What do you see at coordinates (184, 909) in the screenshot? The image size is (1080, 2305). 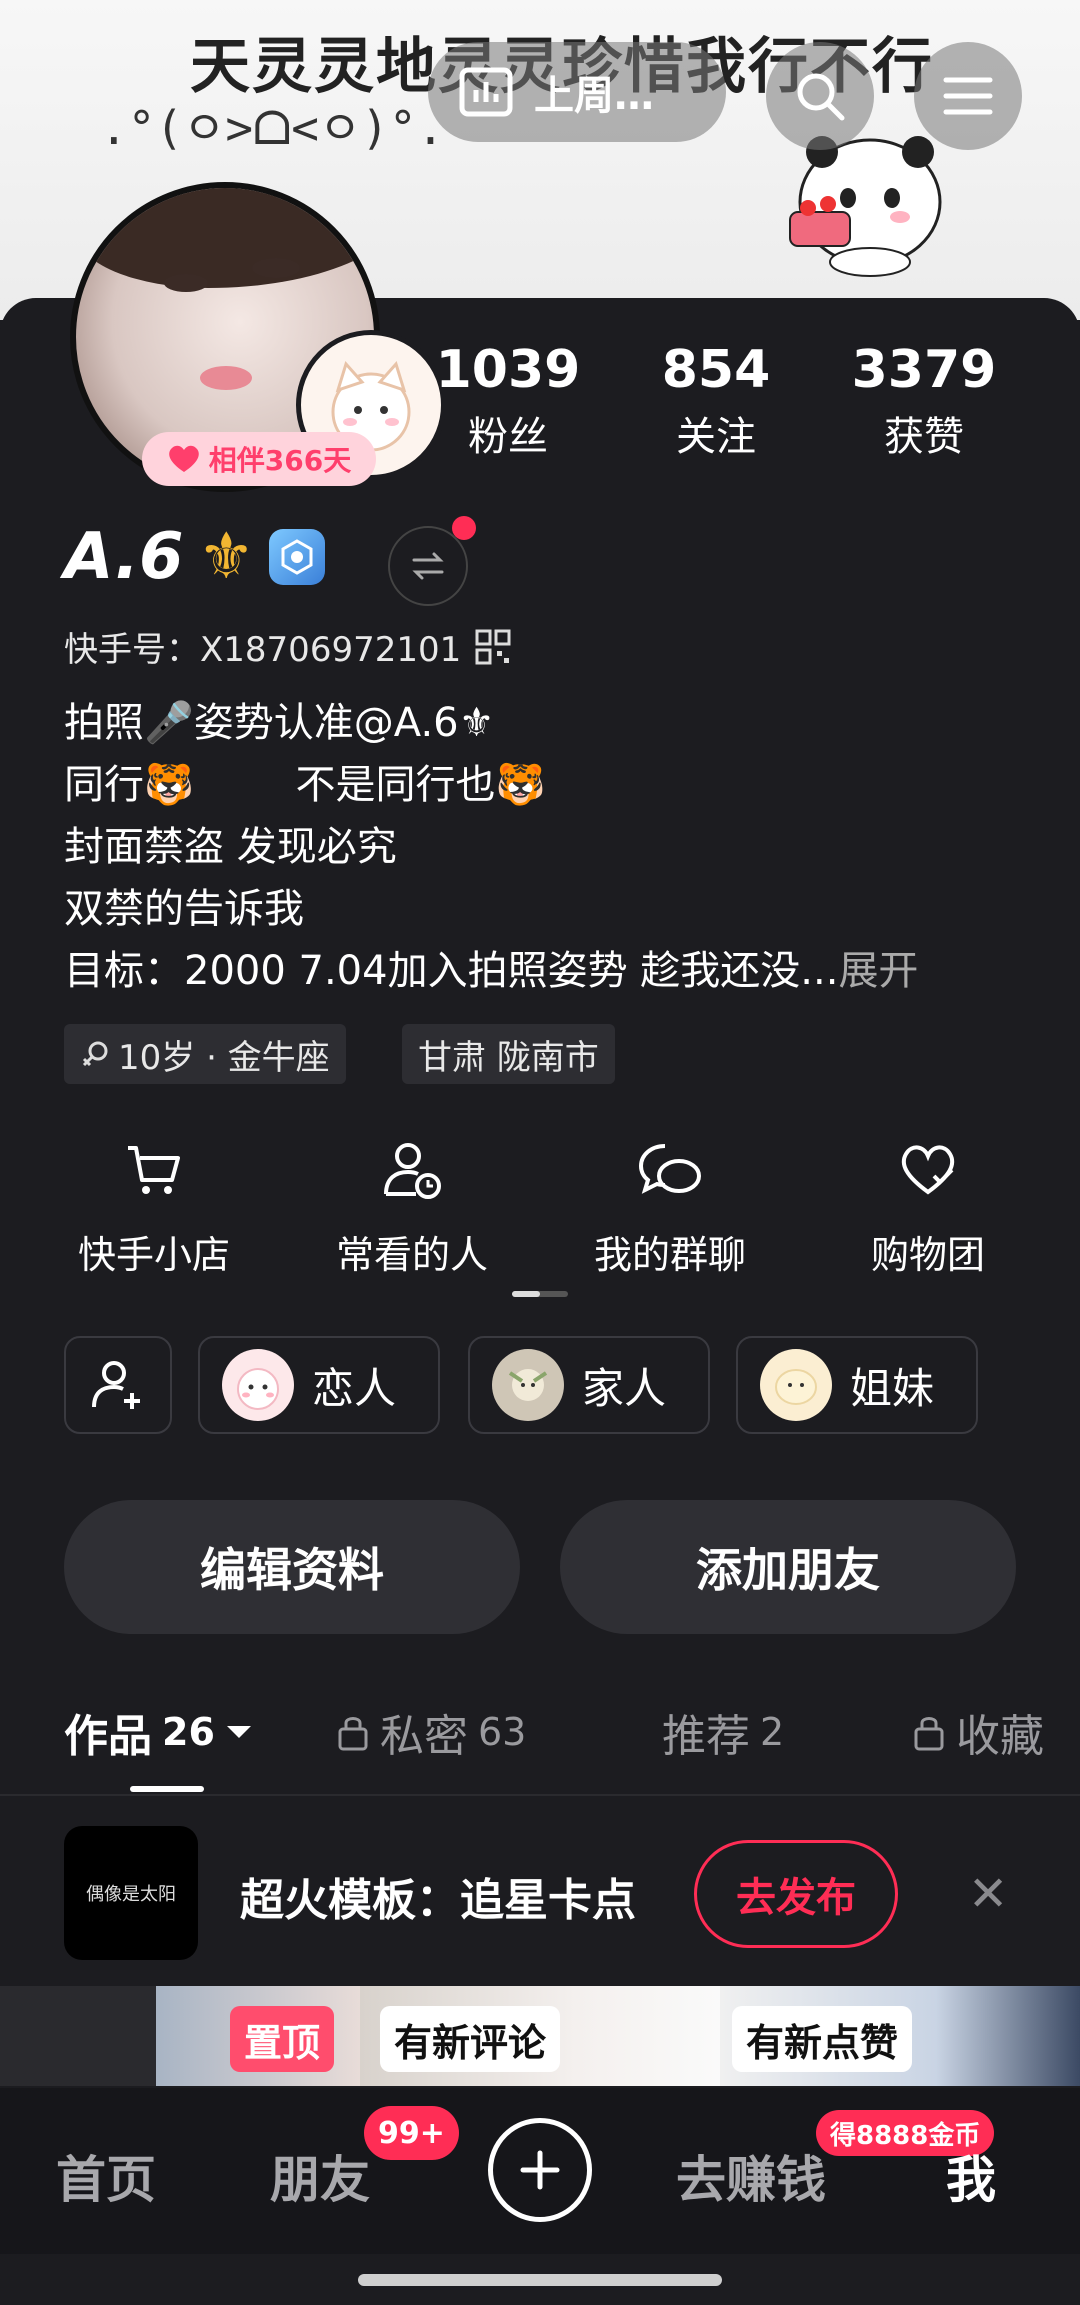 I see `bio-line: 双禁的告诉我` at bounding box center [184, 909].